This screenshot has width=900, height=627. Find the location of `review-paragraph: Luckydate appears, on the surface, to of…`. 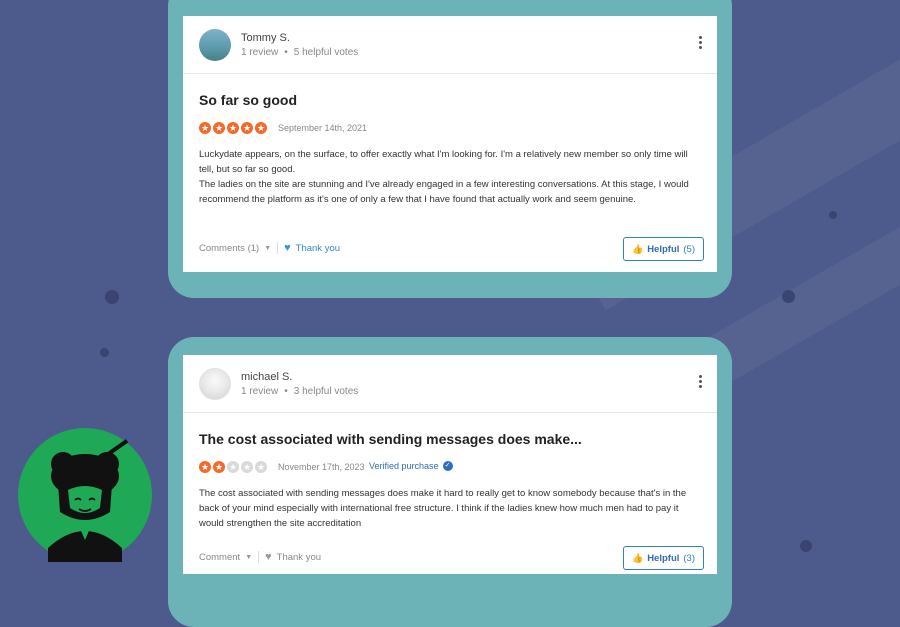

review-paragraph: Luckydate appears, on the surface, to of… is located at coordinates (443, 162).